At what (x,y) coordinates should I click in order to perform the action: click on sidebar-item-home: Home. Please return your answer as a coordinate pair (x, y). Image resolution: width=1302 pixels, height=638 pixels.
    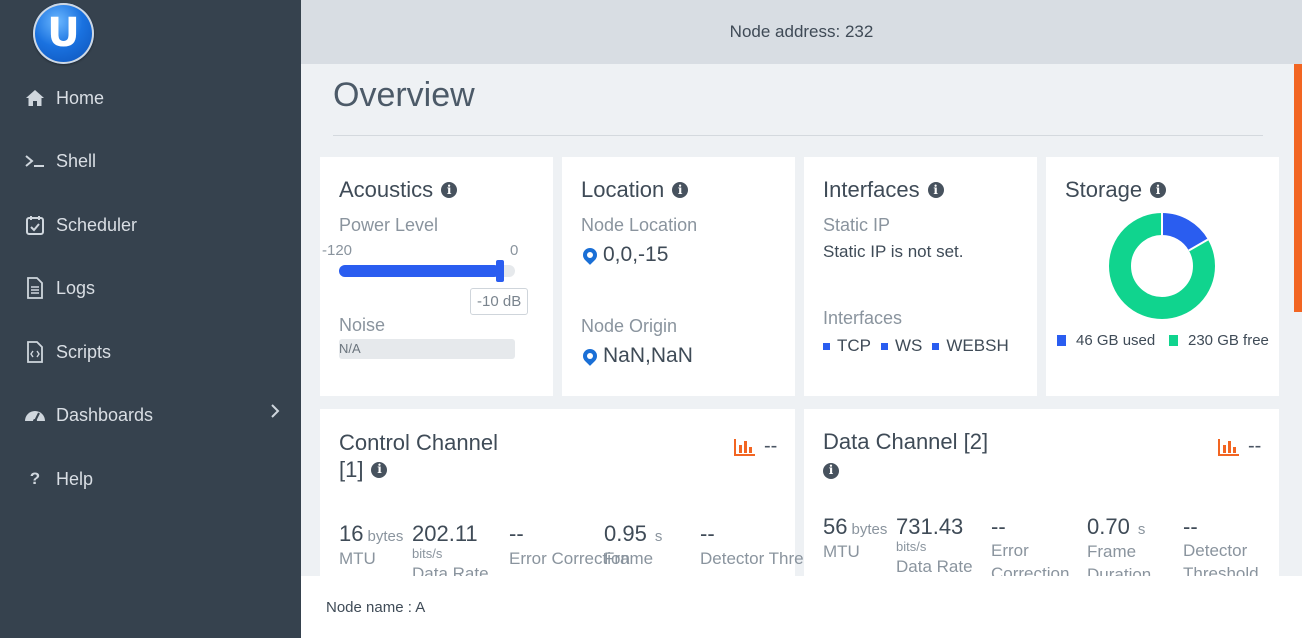
    Looking at the image, I should click on (64, 98).